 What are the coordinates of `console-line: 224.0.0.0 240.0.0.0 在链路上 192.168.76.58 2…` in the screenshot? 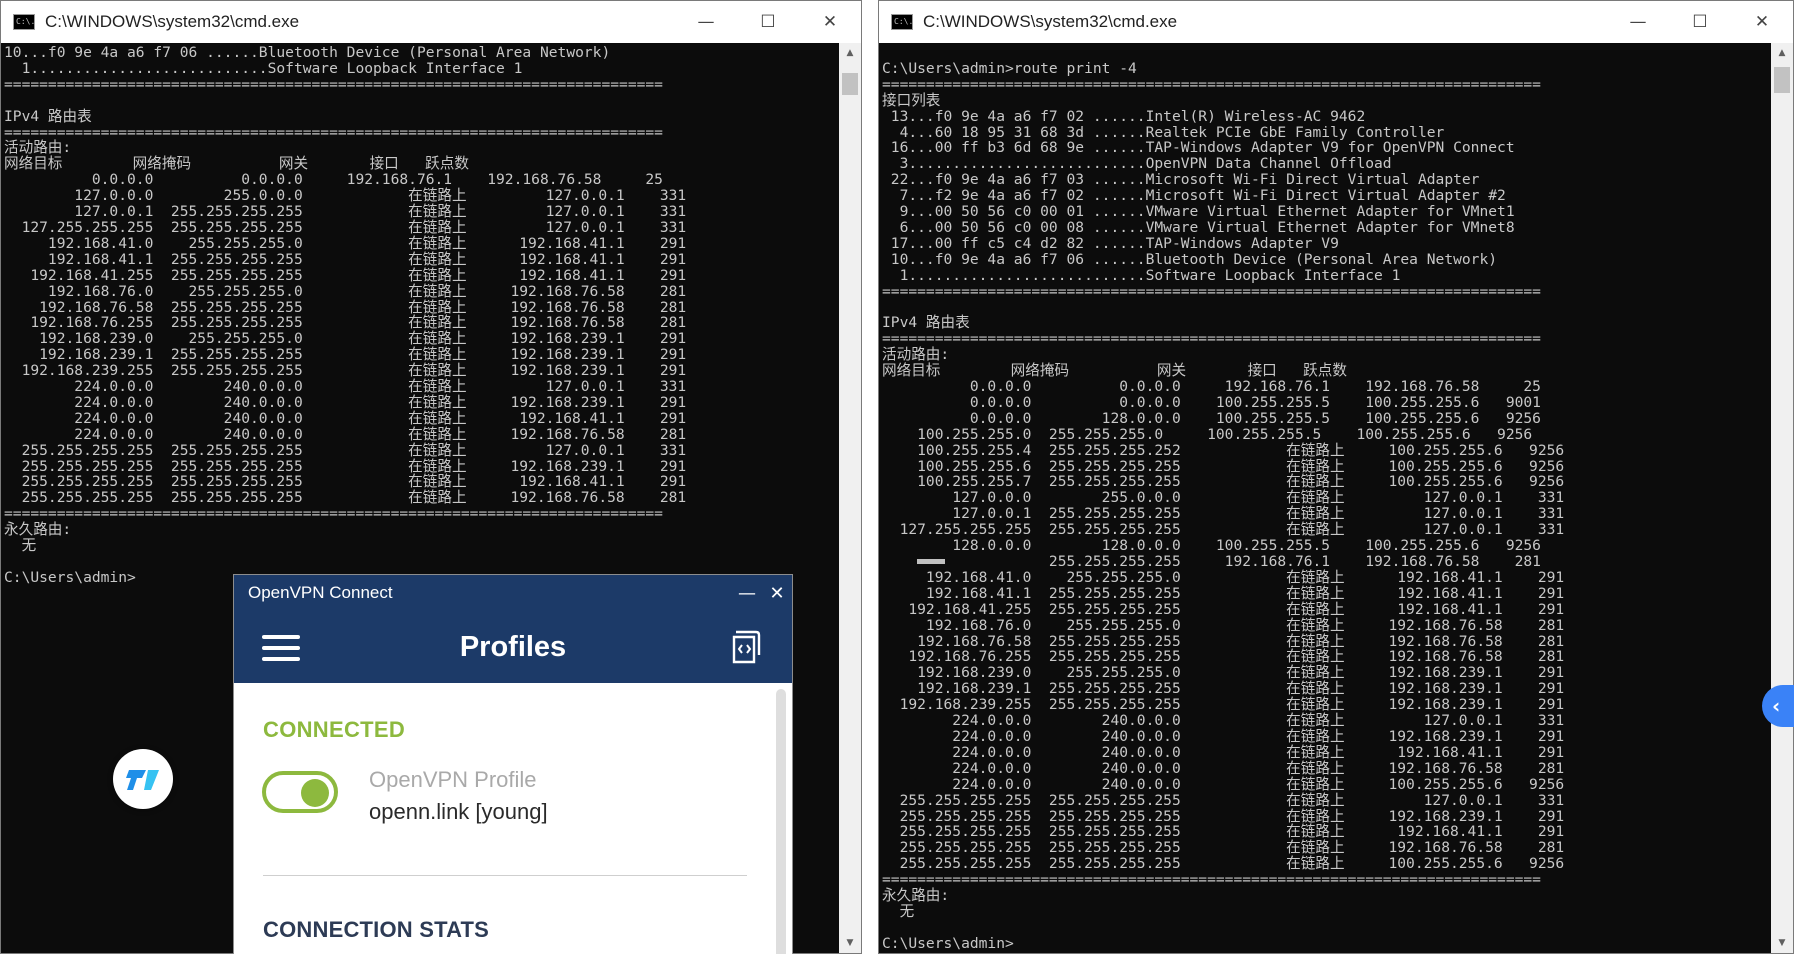 It's located at (345, 434).